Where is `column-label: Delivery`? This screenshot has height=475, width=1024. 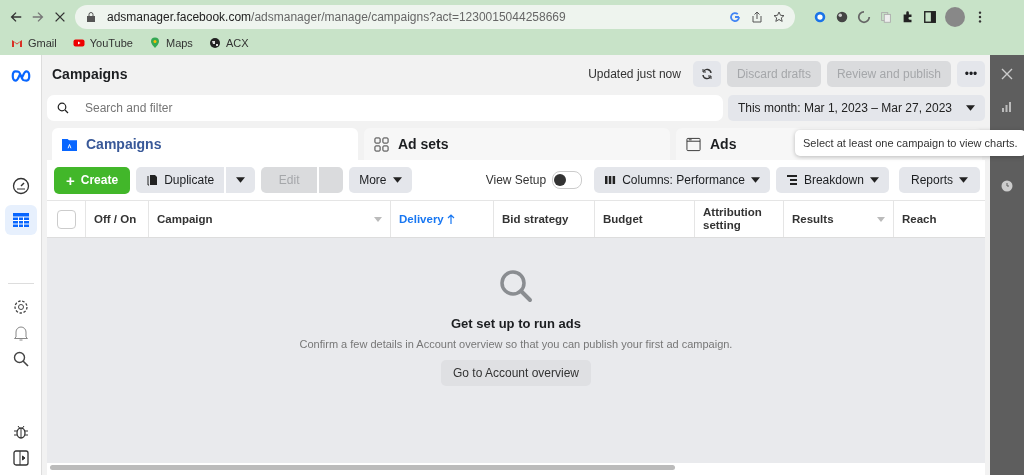
column-label: Delivery is located at coordinates (421, 219).